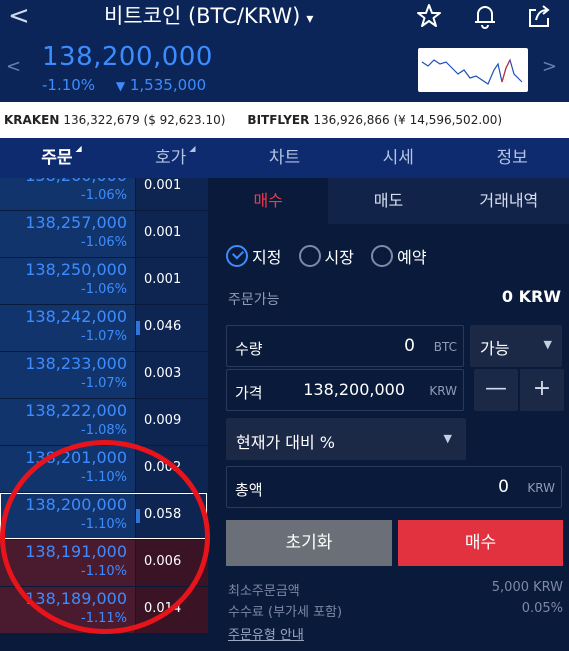 The width and height of the screenshot is (569, 651). I want to click on orderbook-qty-cell: 0.002, so click(172, 469).